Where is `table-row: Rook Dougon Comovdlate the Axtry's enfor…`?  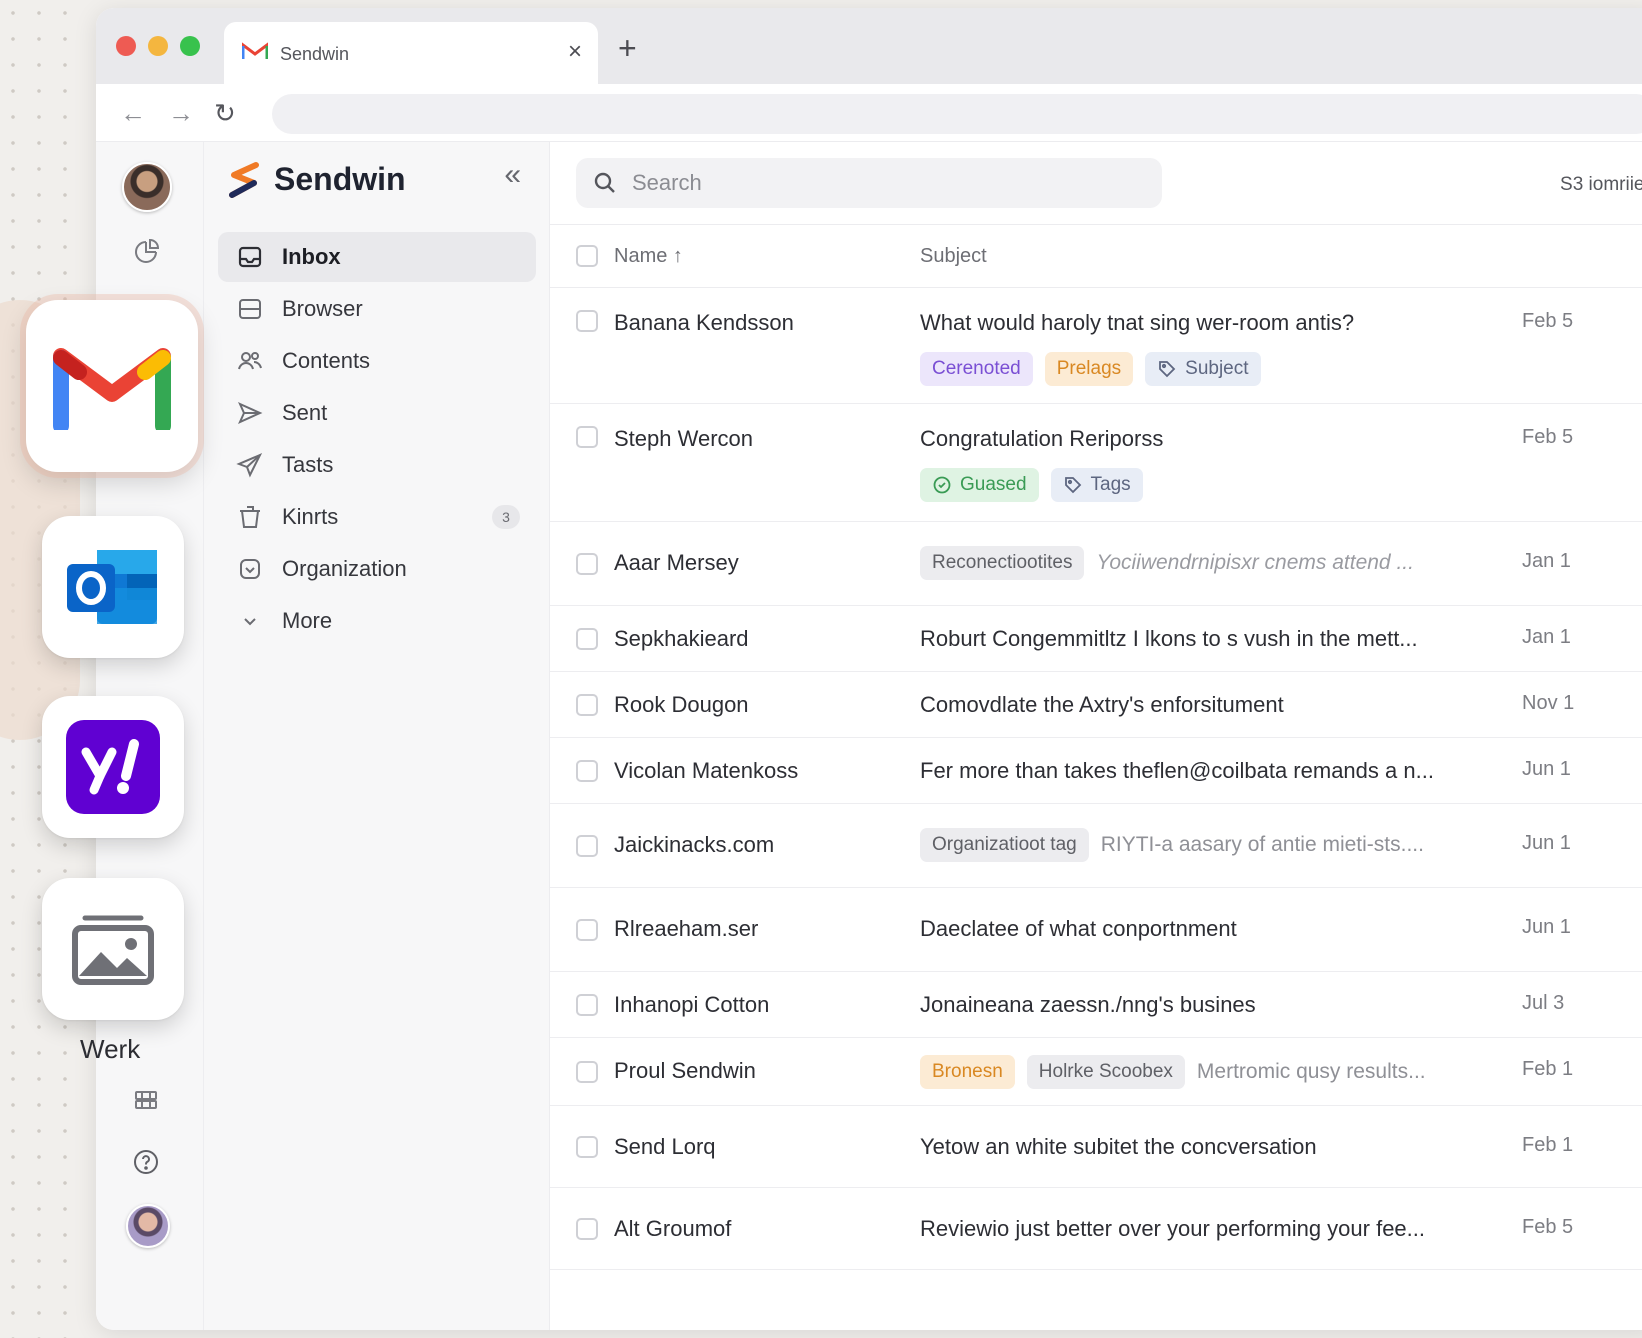
table-row: Rook Dougon Comovdlate the Axtry's enfor… is located at coordinates (1096, 705).